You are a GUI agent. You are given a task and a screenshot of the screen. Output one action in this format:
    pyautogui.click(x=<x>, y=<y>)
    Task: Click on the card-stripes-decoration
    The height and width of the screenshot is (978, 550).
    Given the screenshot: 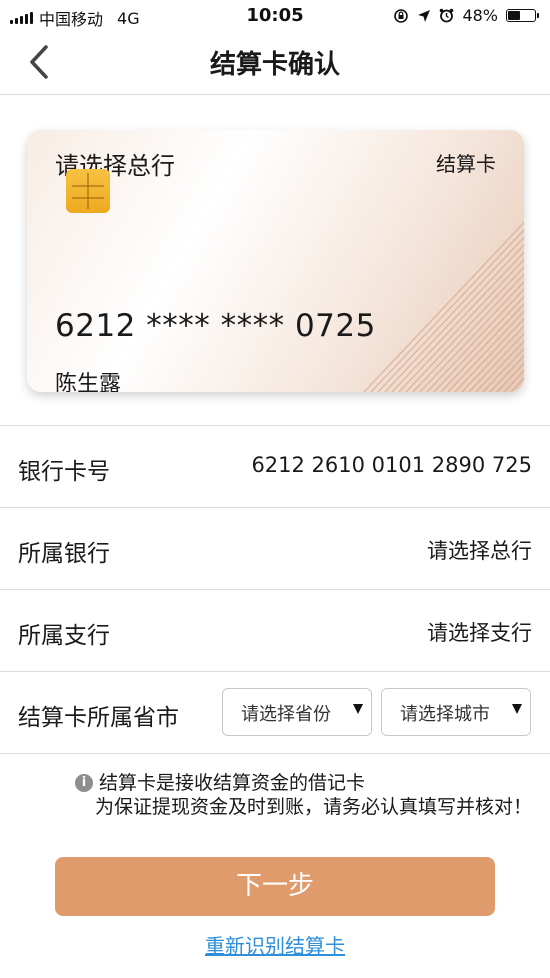 What is the action you would take?
    pyautogui.click(x=443, y=306)
    